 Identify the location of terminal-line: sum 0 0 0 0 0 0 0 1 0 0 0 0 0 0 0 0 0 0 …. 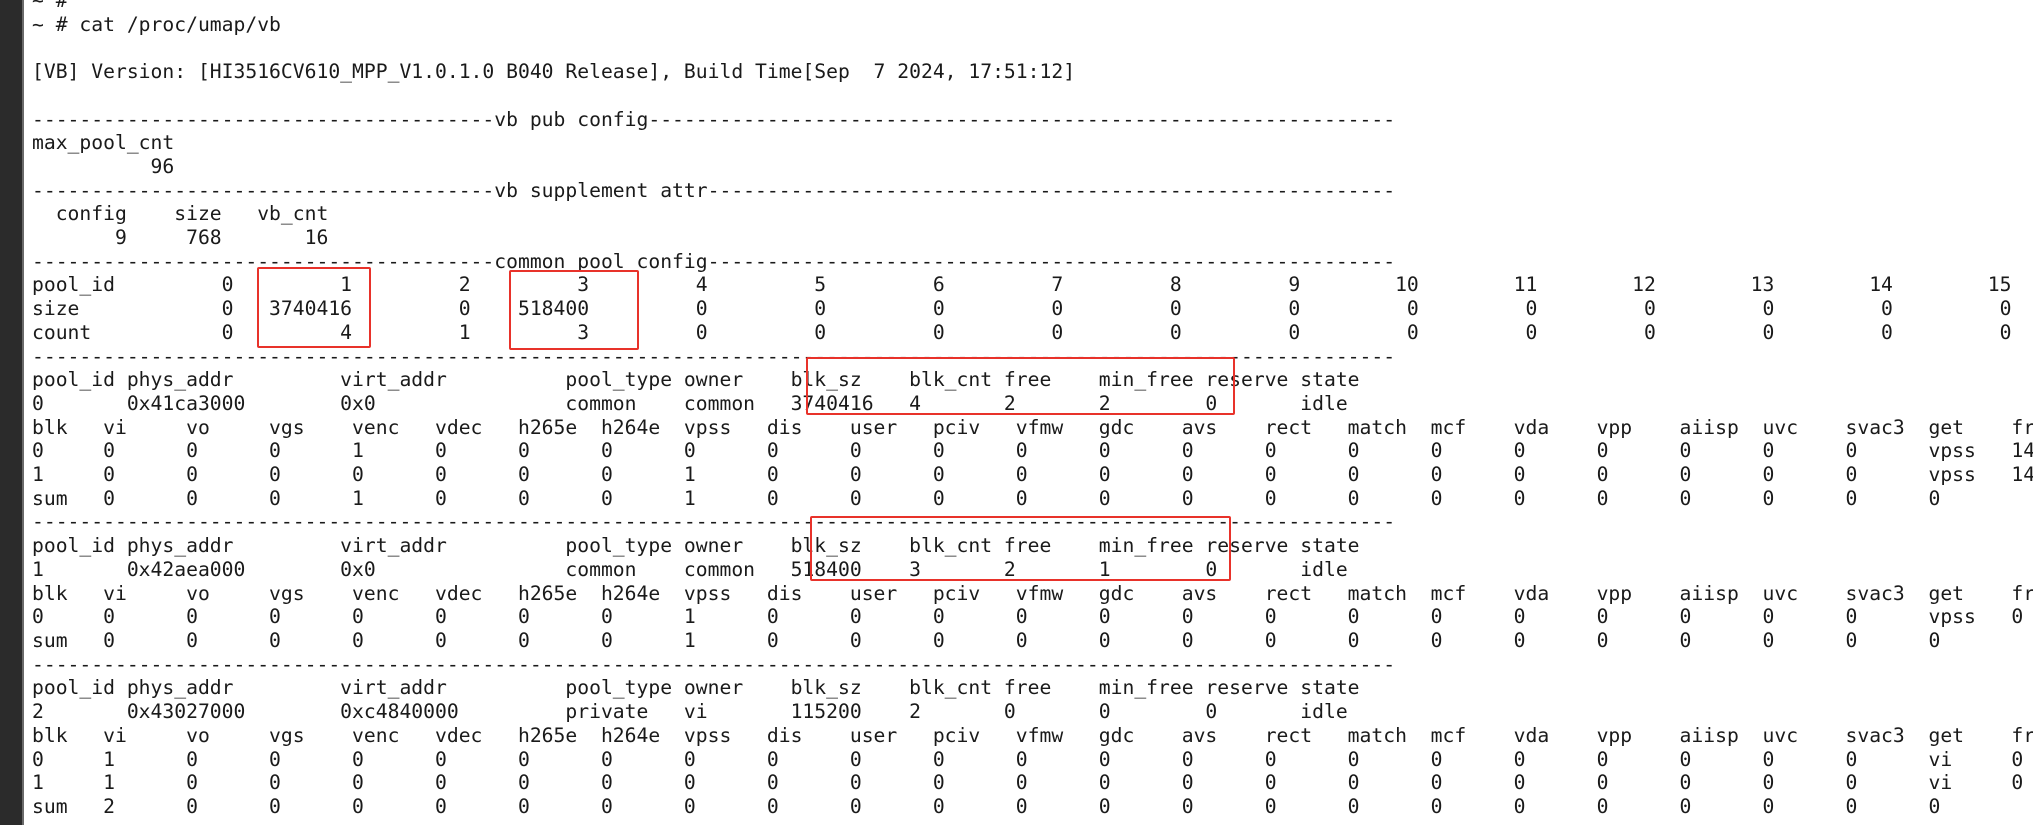
(986, 640).